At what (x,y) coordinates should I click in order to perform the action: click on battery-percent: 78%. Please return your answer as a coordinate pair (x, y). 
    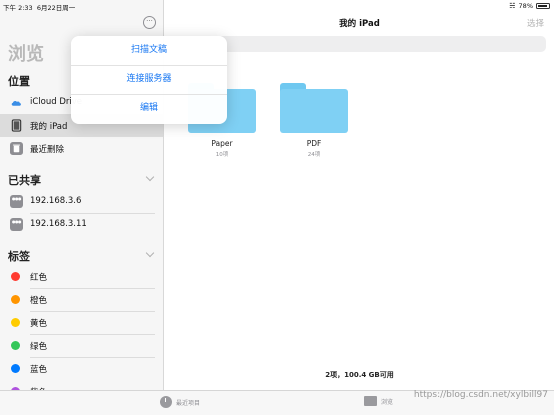
    Looking at the image, I should click on (525, 6).